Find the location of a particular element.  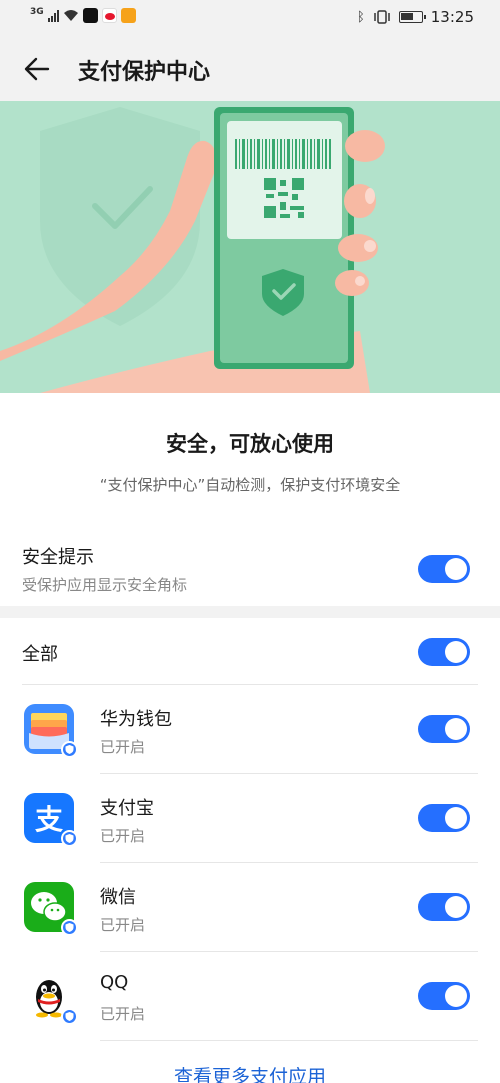

svg-text: 支 is located at coordinates (49, 819).